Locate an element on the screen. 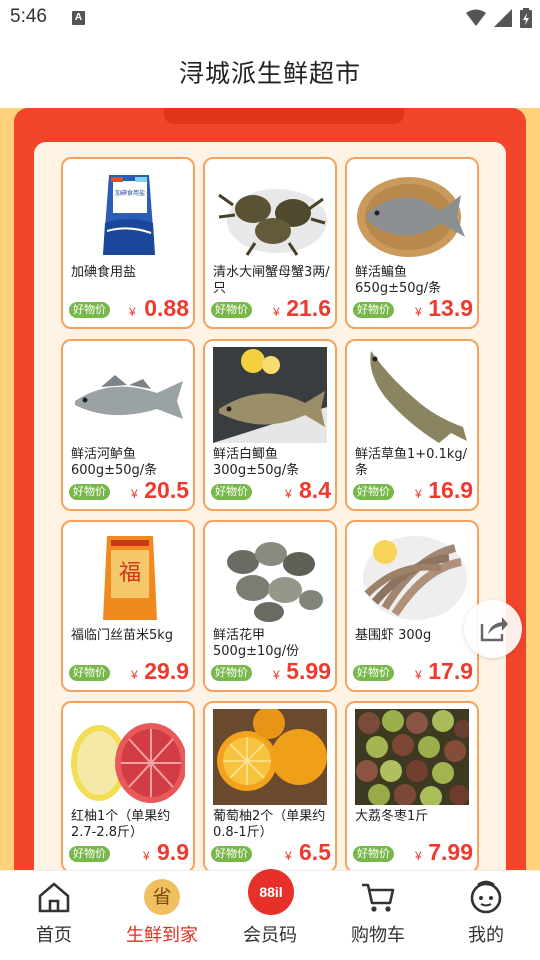 This screenshot has width=540, height=960. product-card: 清水大闸蟹母蟹3两/只 好物价 ¥ 21.6 is located at coordinates (270, 243).